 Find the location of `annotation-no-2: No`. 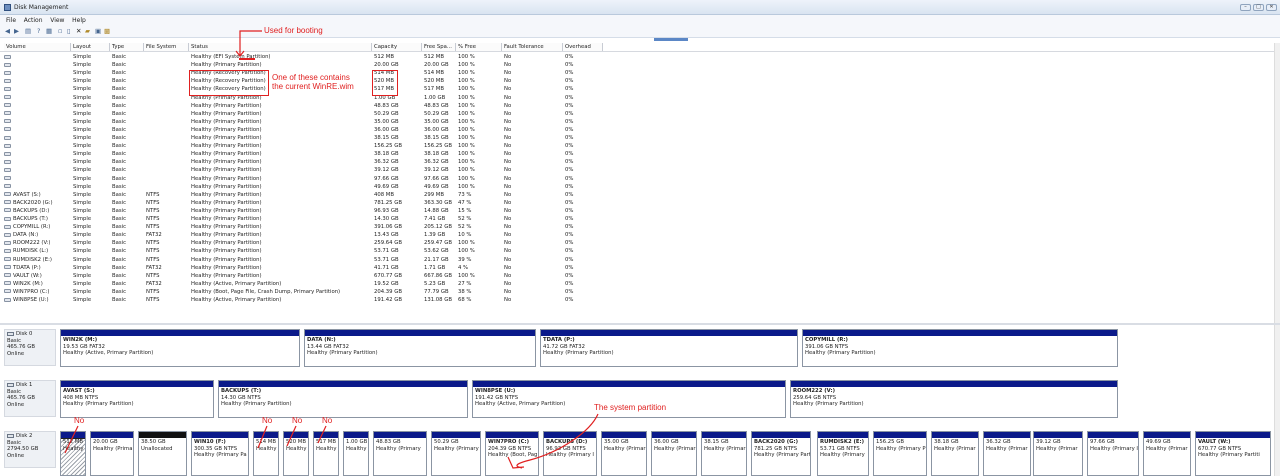

annotation-no-2: No is located at coordinates (267, 420).